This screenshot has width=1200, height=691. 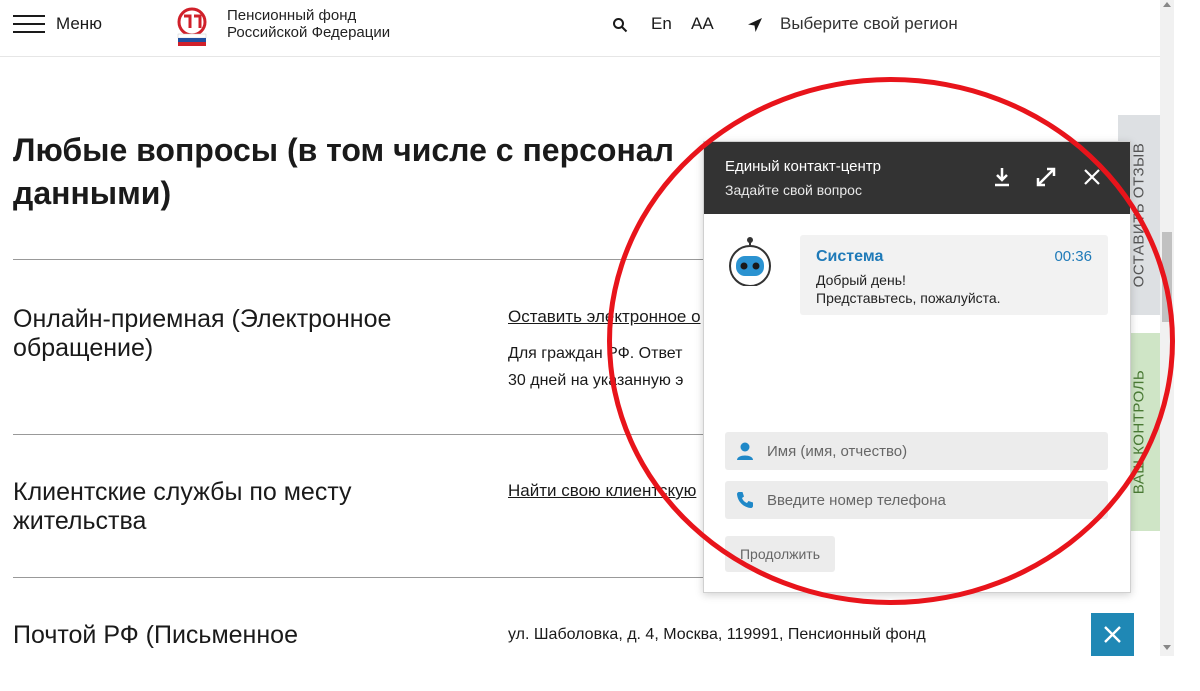 I want to click on expand-icon, so click(x=1046, y=177).